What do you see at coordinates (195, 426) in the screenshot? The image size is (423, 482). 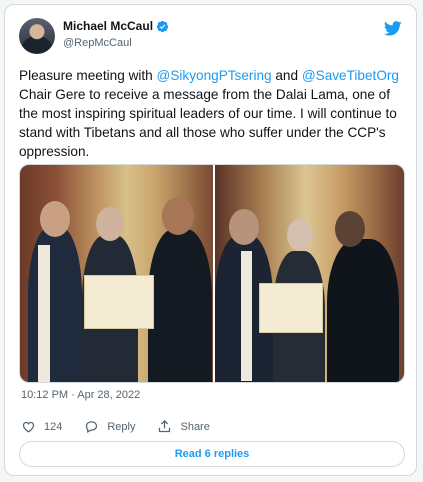 I see `share-label: Share` at bounding box center [195, 426].